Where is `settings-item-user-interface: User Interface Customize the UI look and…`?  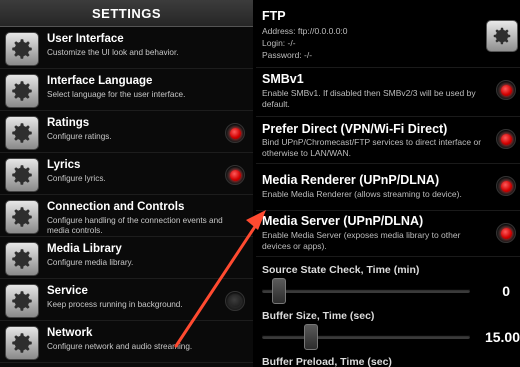
settings-item-user-interface: User Interface Customize the UI look and… is located at coordinates (126, 48).